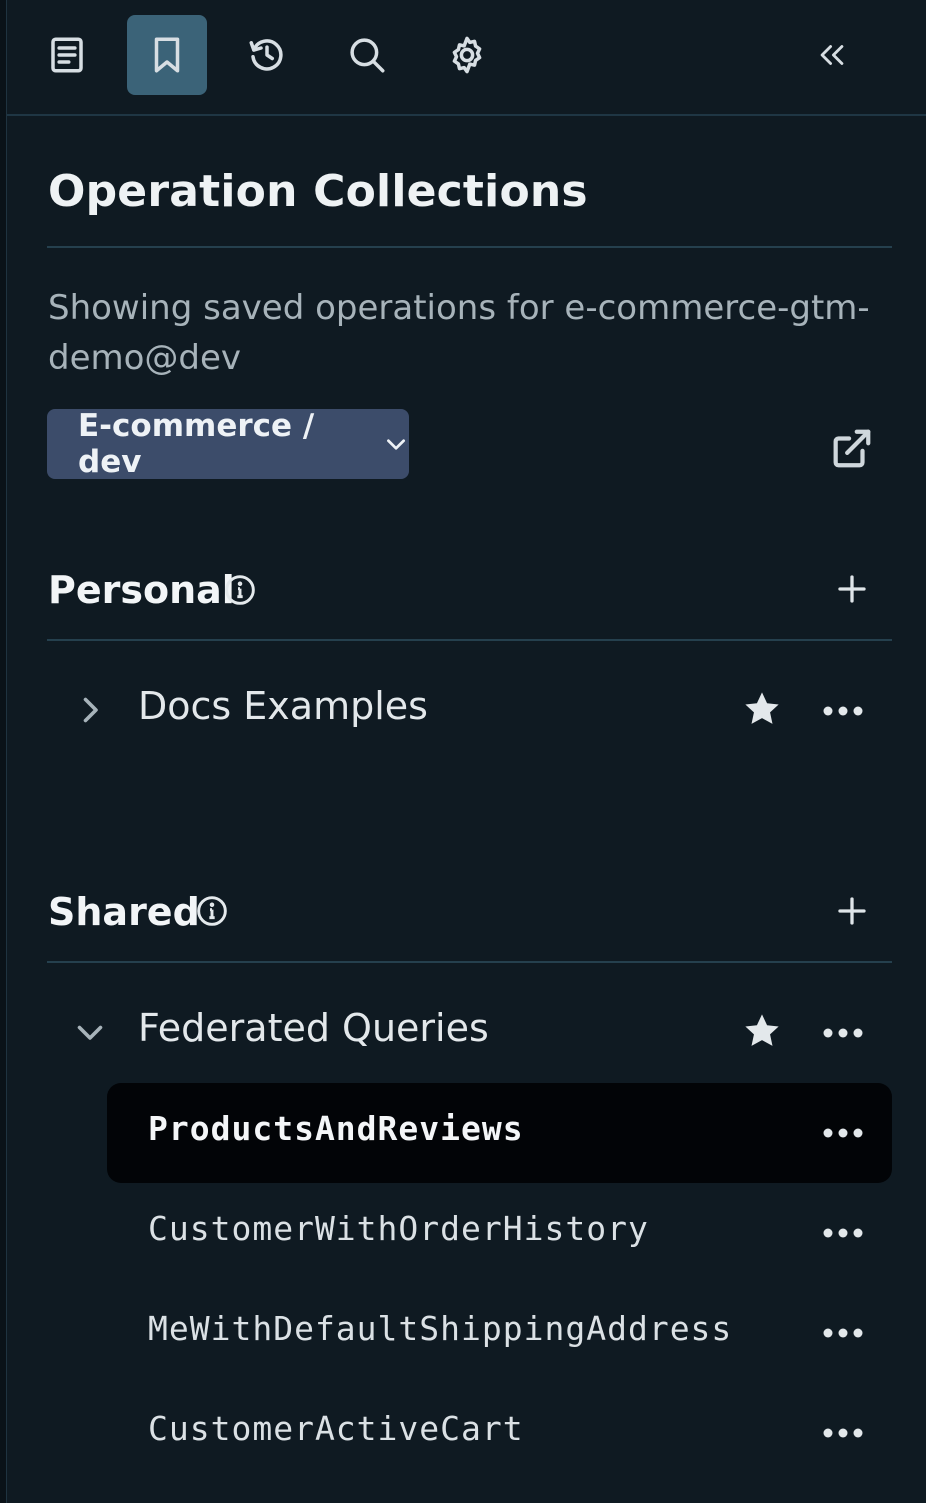  I want to click on settings-tab, so click(467, 55).